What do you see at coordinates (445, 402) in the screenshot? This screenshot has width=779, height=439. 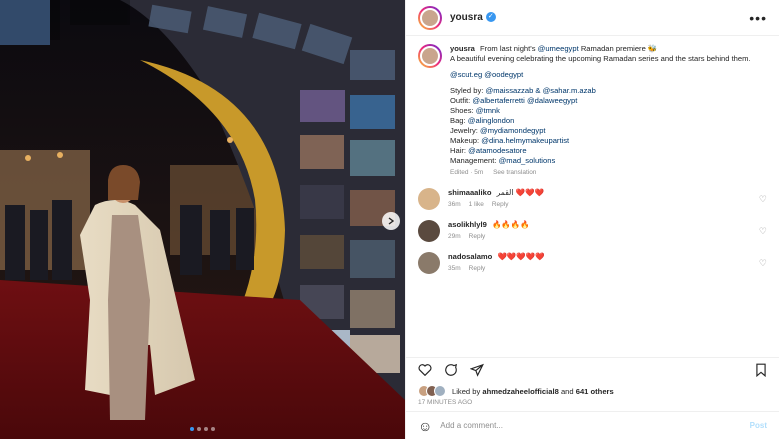 I see `post-time: 17 minutes ago` at bounding box center [445, 402].